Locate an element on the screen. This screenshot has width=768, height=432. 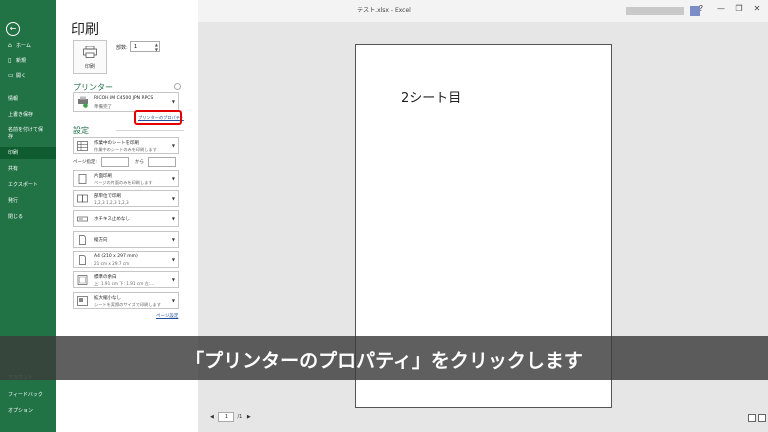
staple-icon is located at coordinates (82, 219).